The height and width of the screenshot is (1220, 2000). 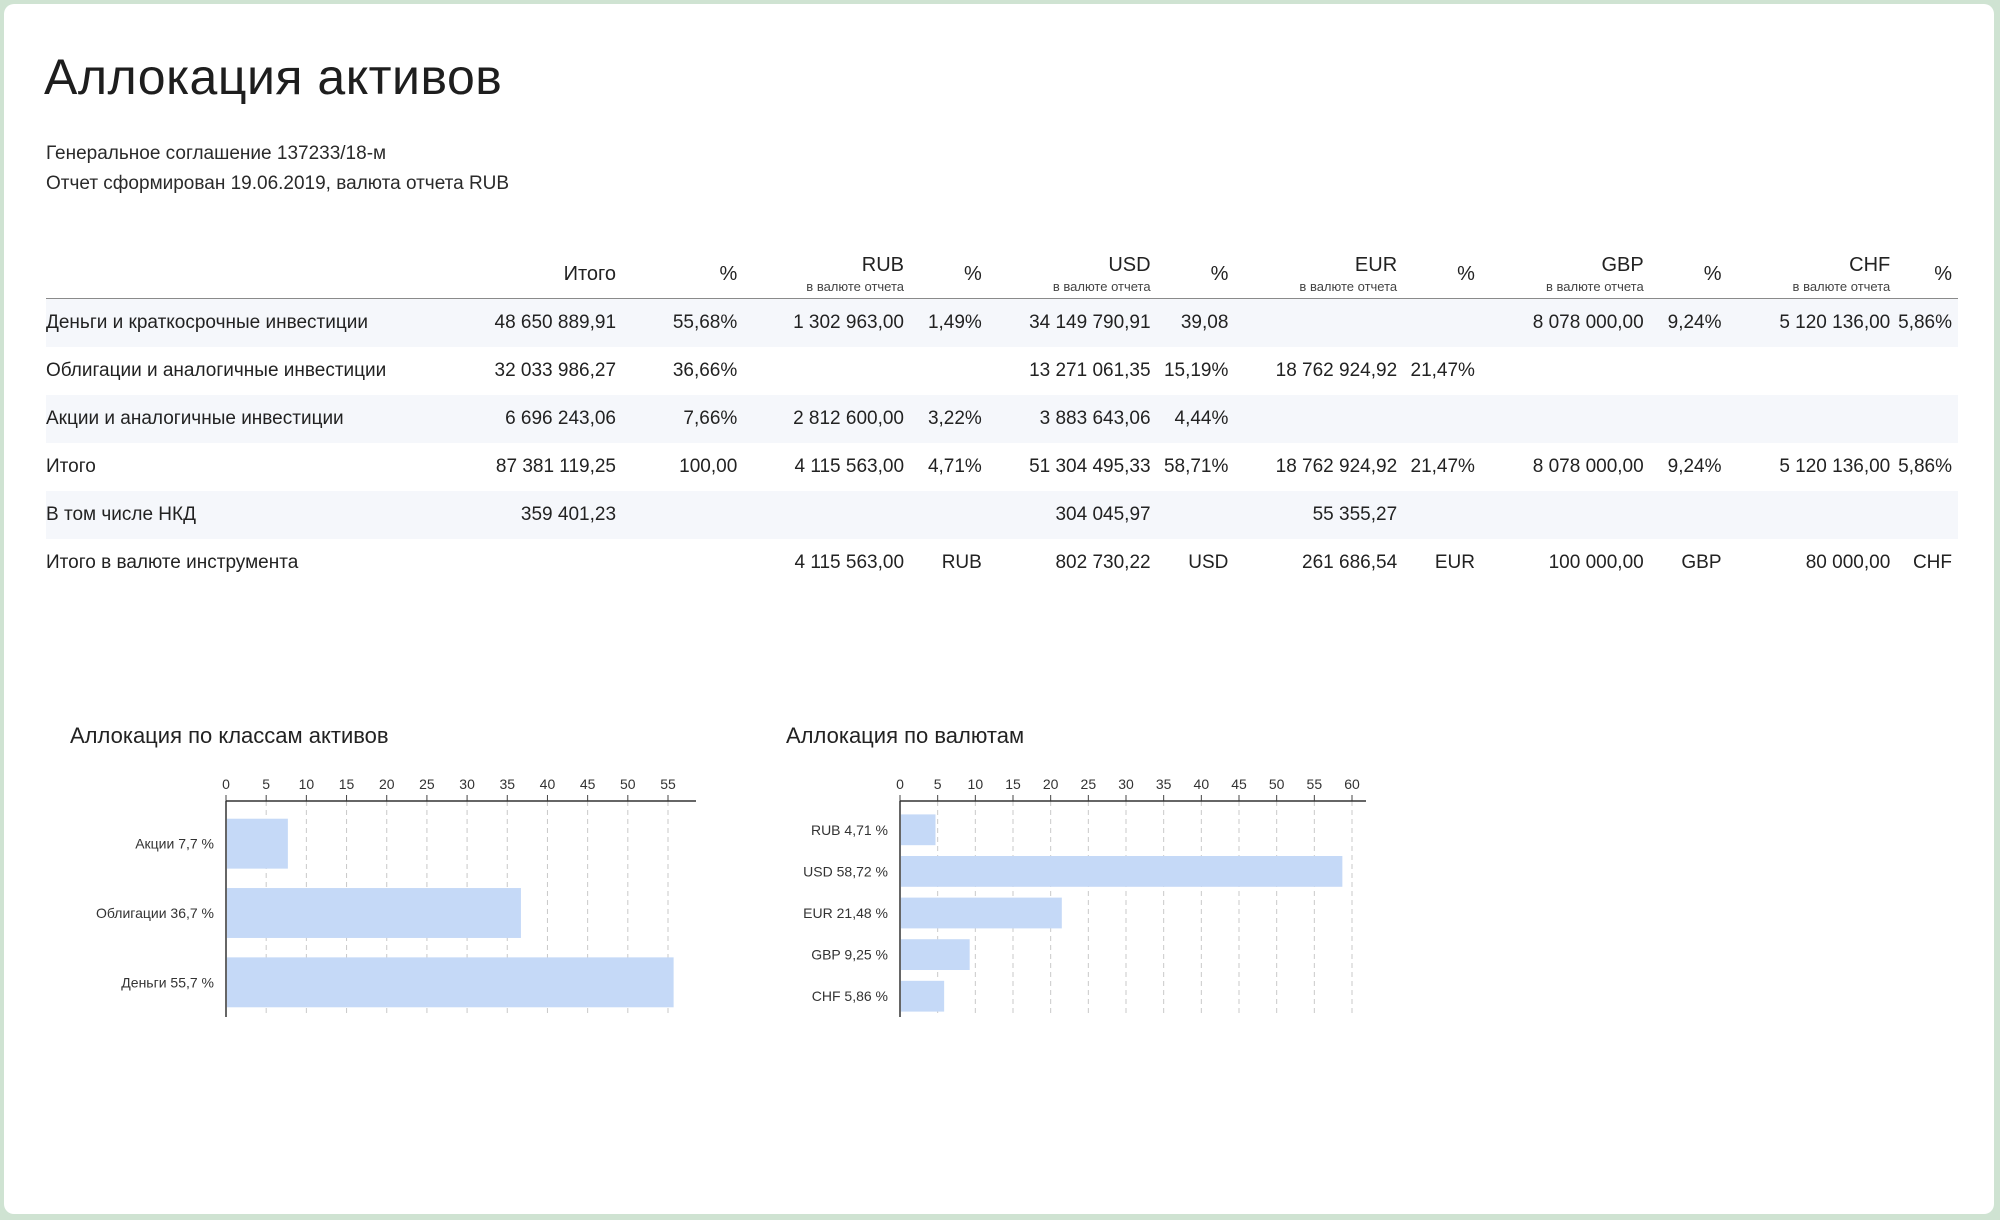 What do you see at coordinates (387, 784) in the screenshot?
I see `x-tick-label: 20` at bounding box center [387, 784].